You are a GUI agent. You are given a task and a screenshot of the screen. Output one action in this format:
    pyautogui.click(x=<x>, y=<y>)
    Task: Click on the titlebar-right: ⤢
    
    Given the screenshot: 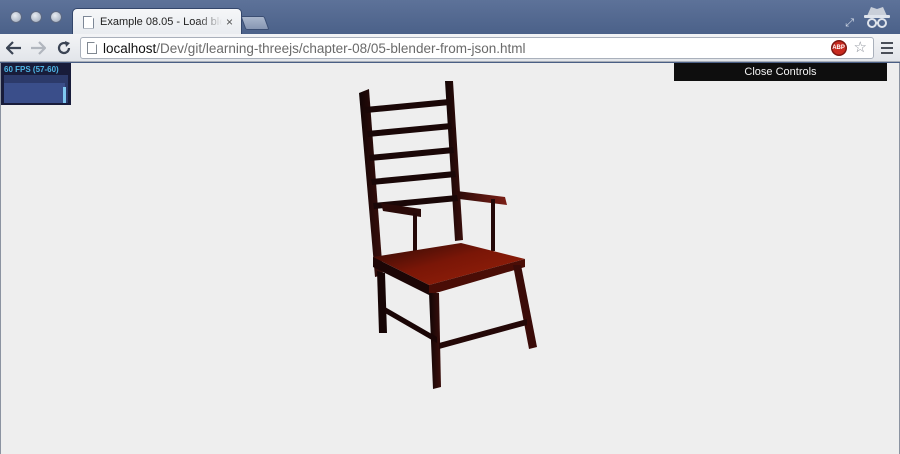 What is the action you would take?
    pyautogui.click(x=868, y=18)
    